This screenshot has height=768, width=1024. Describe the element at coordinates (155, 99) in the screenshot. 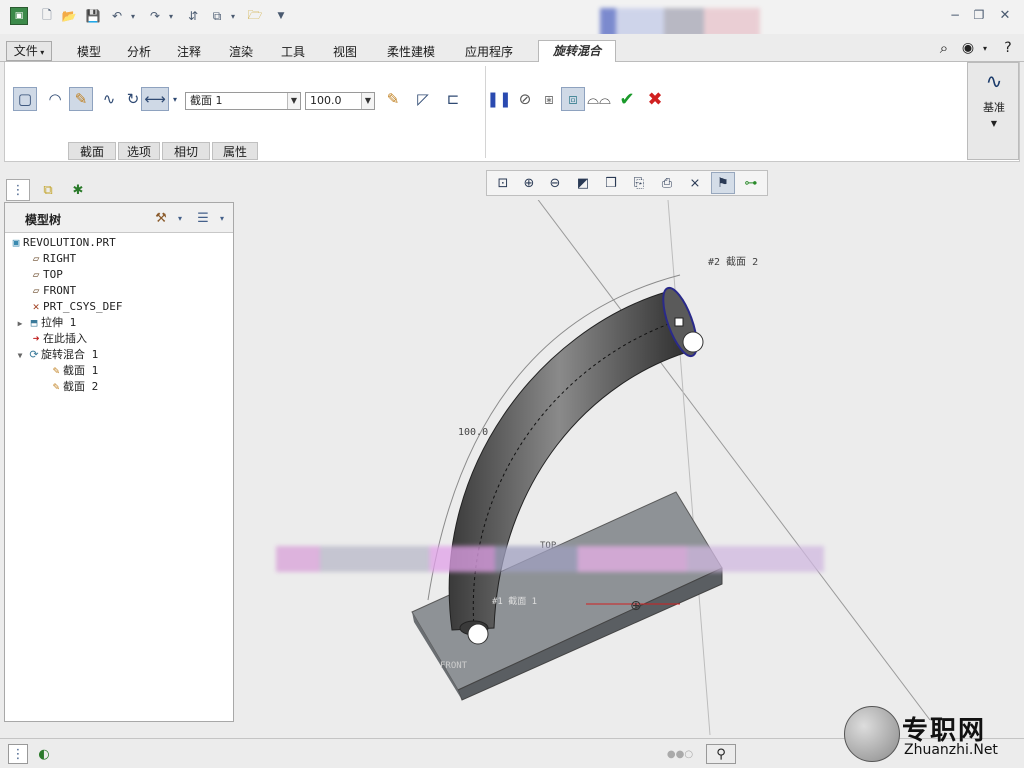

I see `dimension-icon: ⟷` at that location.